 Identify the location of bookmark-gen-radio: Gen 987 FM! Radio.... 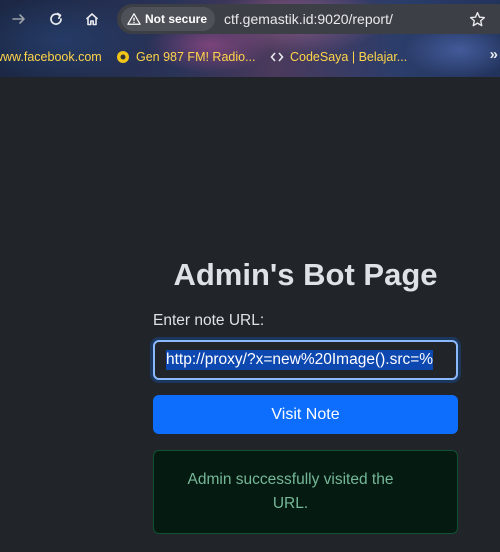
(186, 57).